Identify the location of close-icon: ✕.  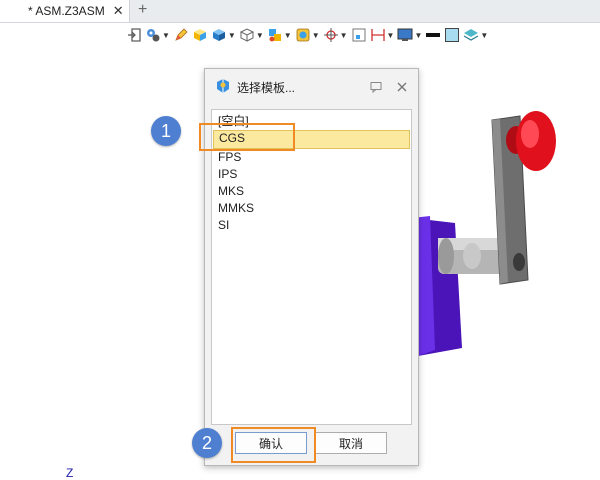
(118, 11).